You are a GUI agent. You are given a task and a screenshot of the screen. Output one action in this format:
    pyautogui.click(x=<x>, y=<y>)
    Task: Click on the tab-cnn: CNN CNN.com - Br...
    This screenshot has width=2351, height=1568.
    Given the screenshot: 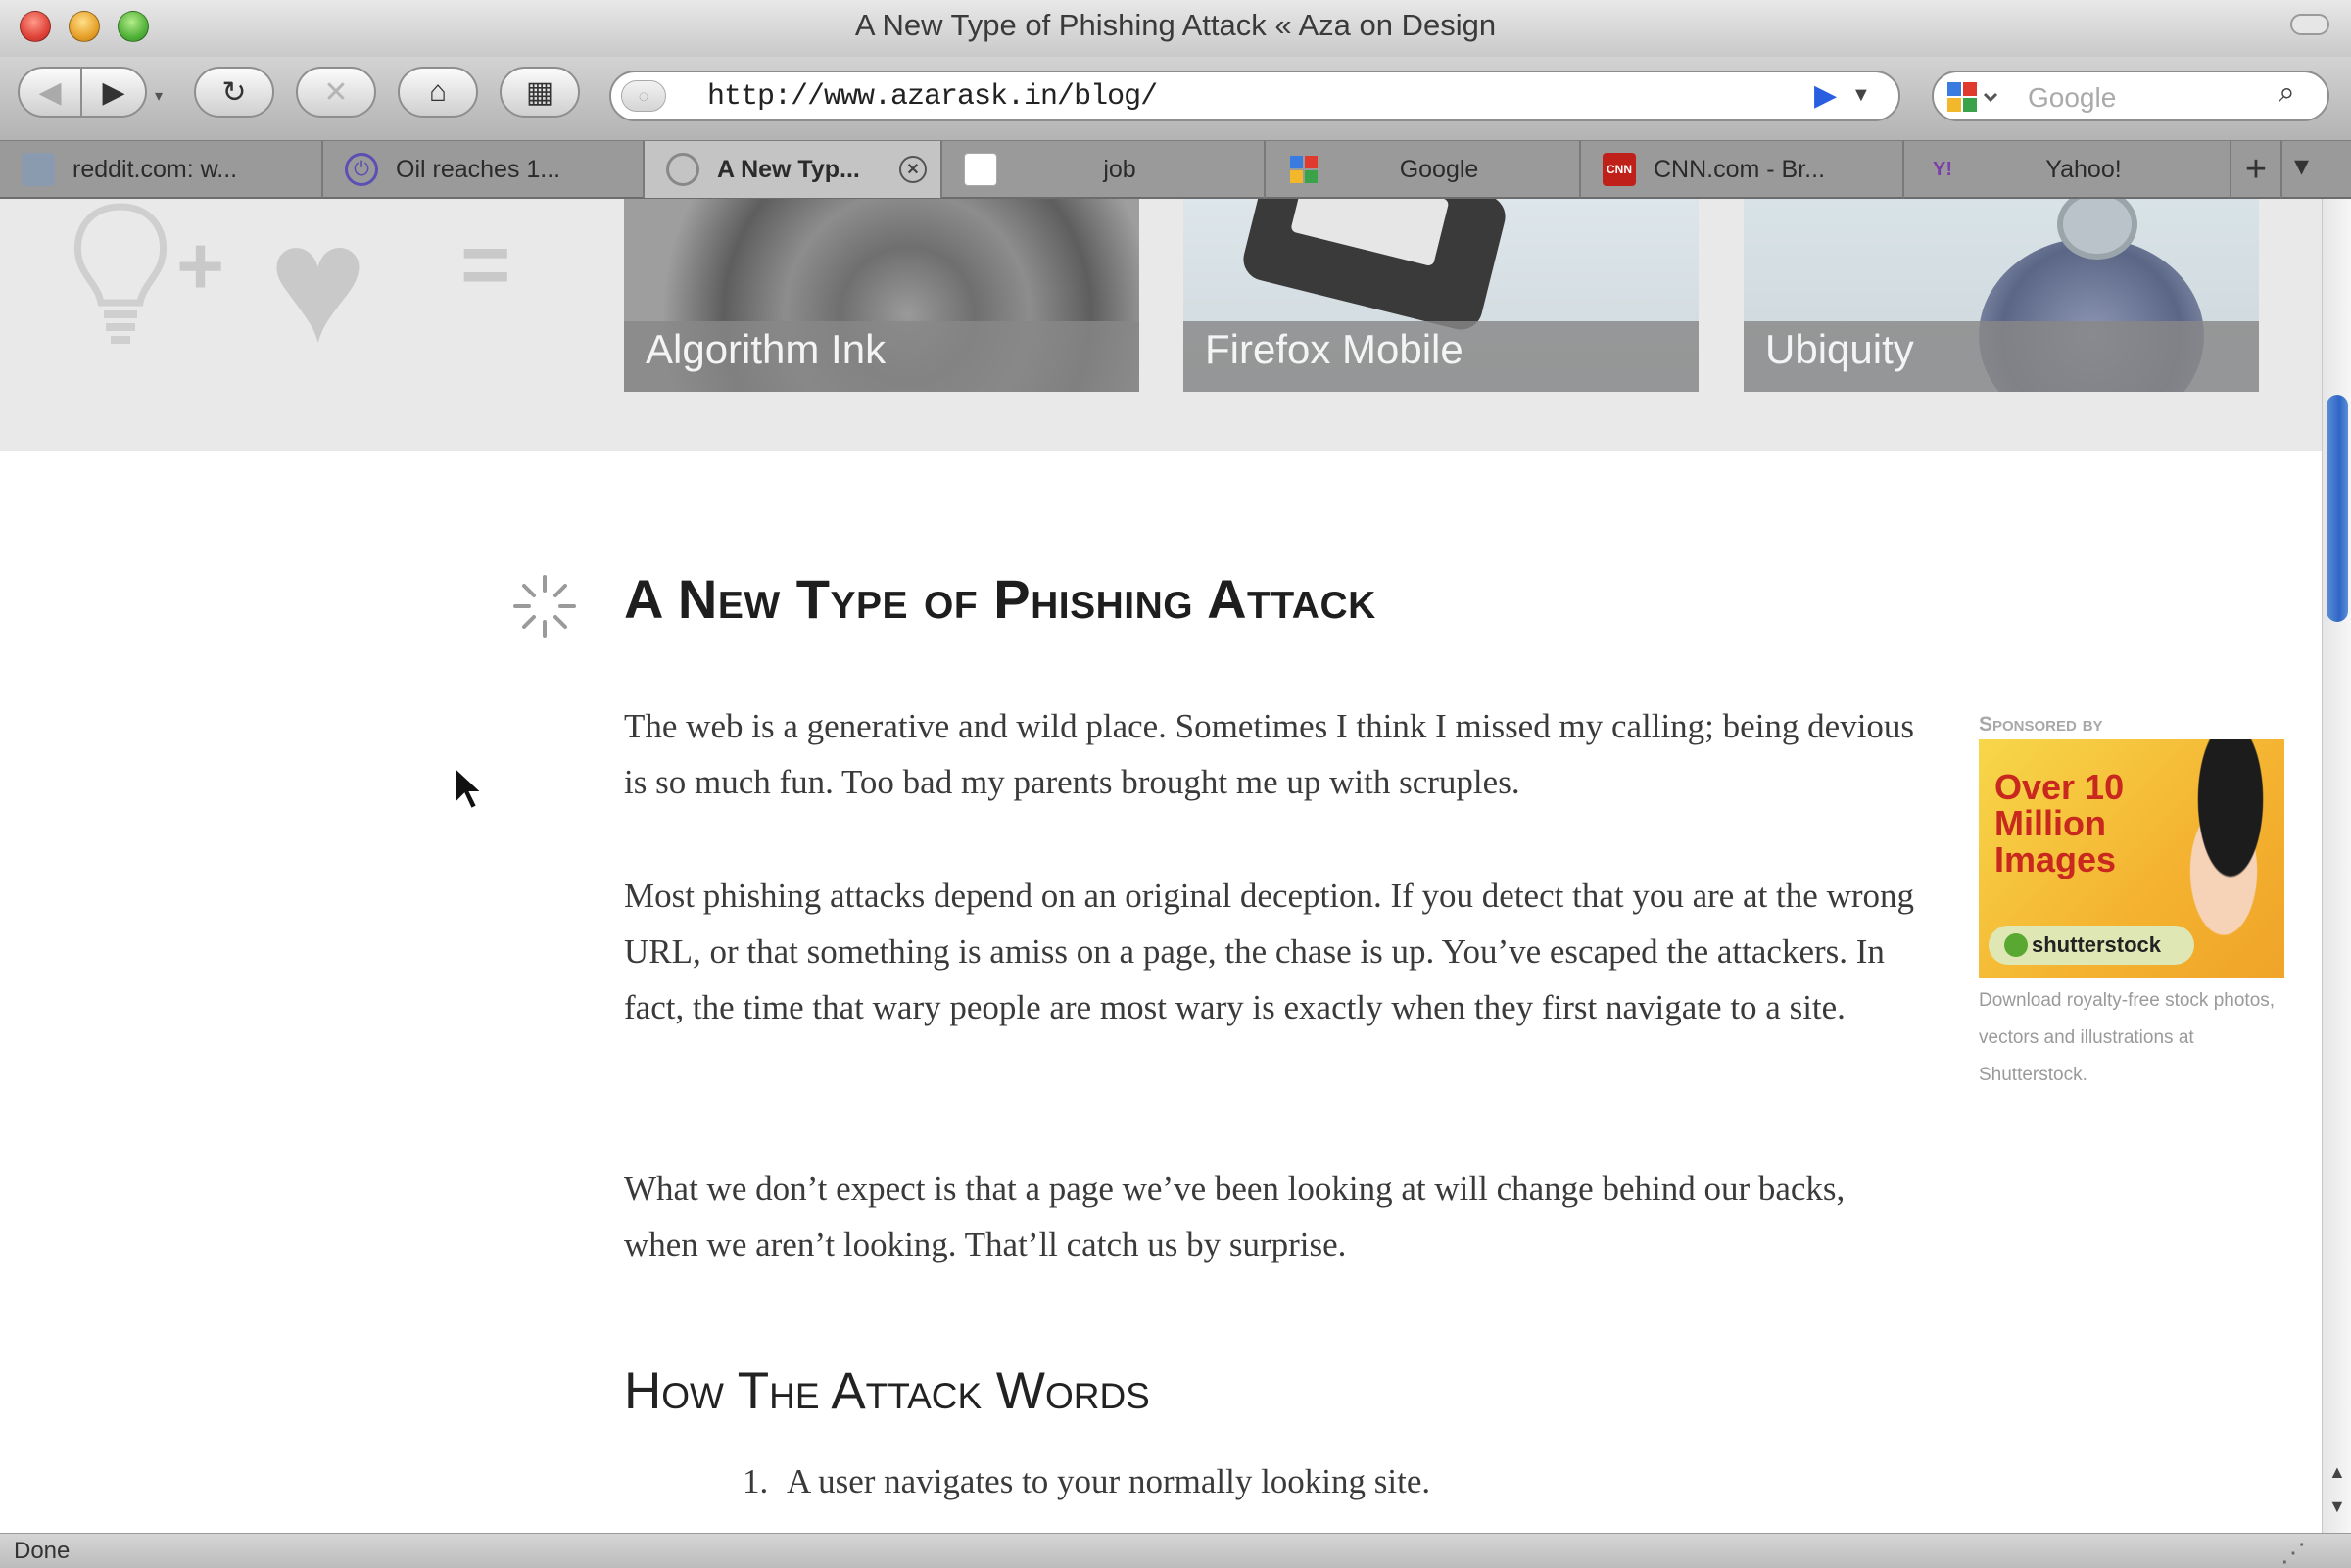 What is the action you would take?
    pyautogui.click(x=1743, y=170)
    